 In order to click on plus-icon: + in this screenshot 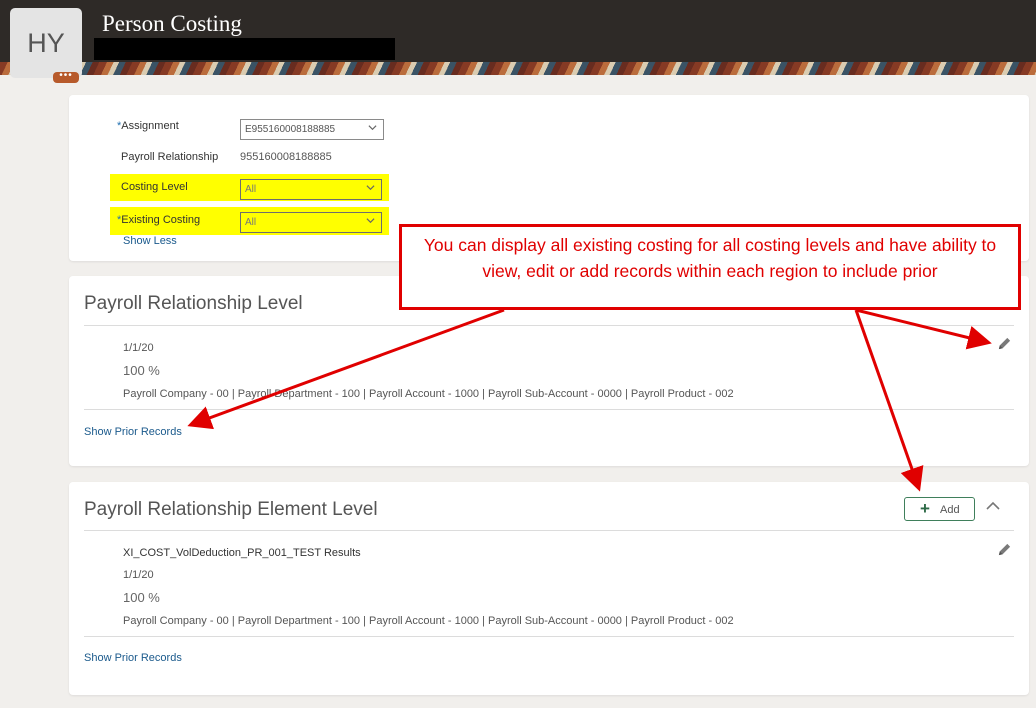, I will do `click(925, 508)`.